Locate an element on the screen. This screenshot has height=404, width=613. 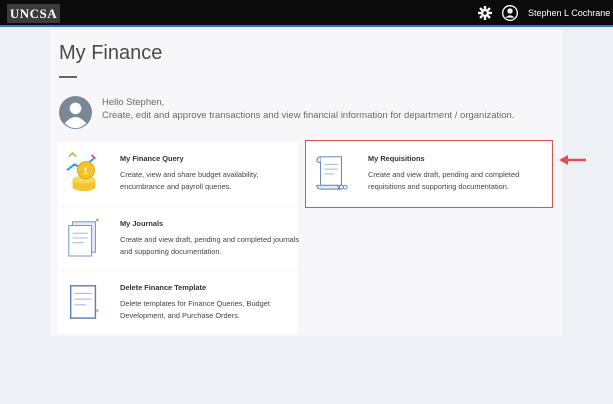
template-icon is located at coordinates (84, 302).